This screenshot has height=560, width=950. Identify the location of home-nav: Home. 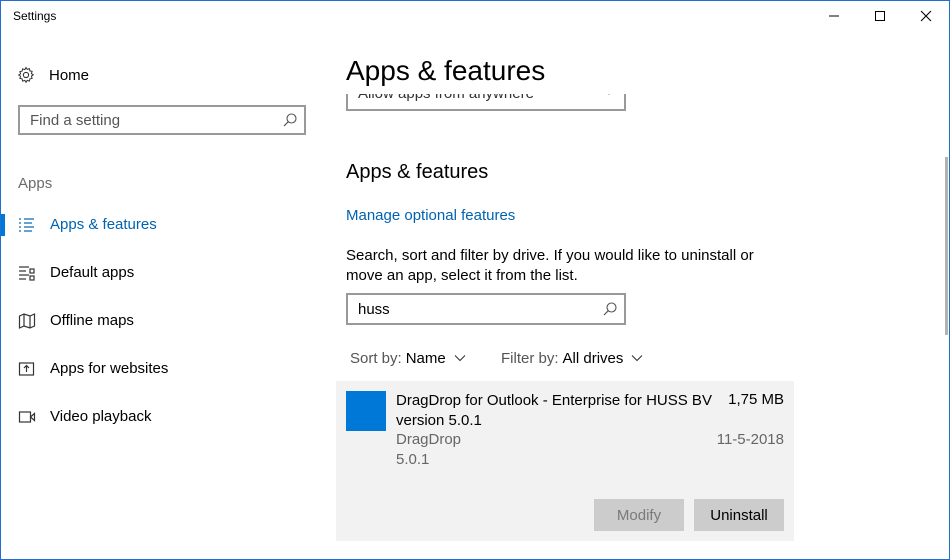
(53, 75).